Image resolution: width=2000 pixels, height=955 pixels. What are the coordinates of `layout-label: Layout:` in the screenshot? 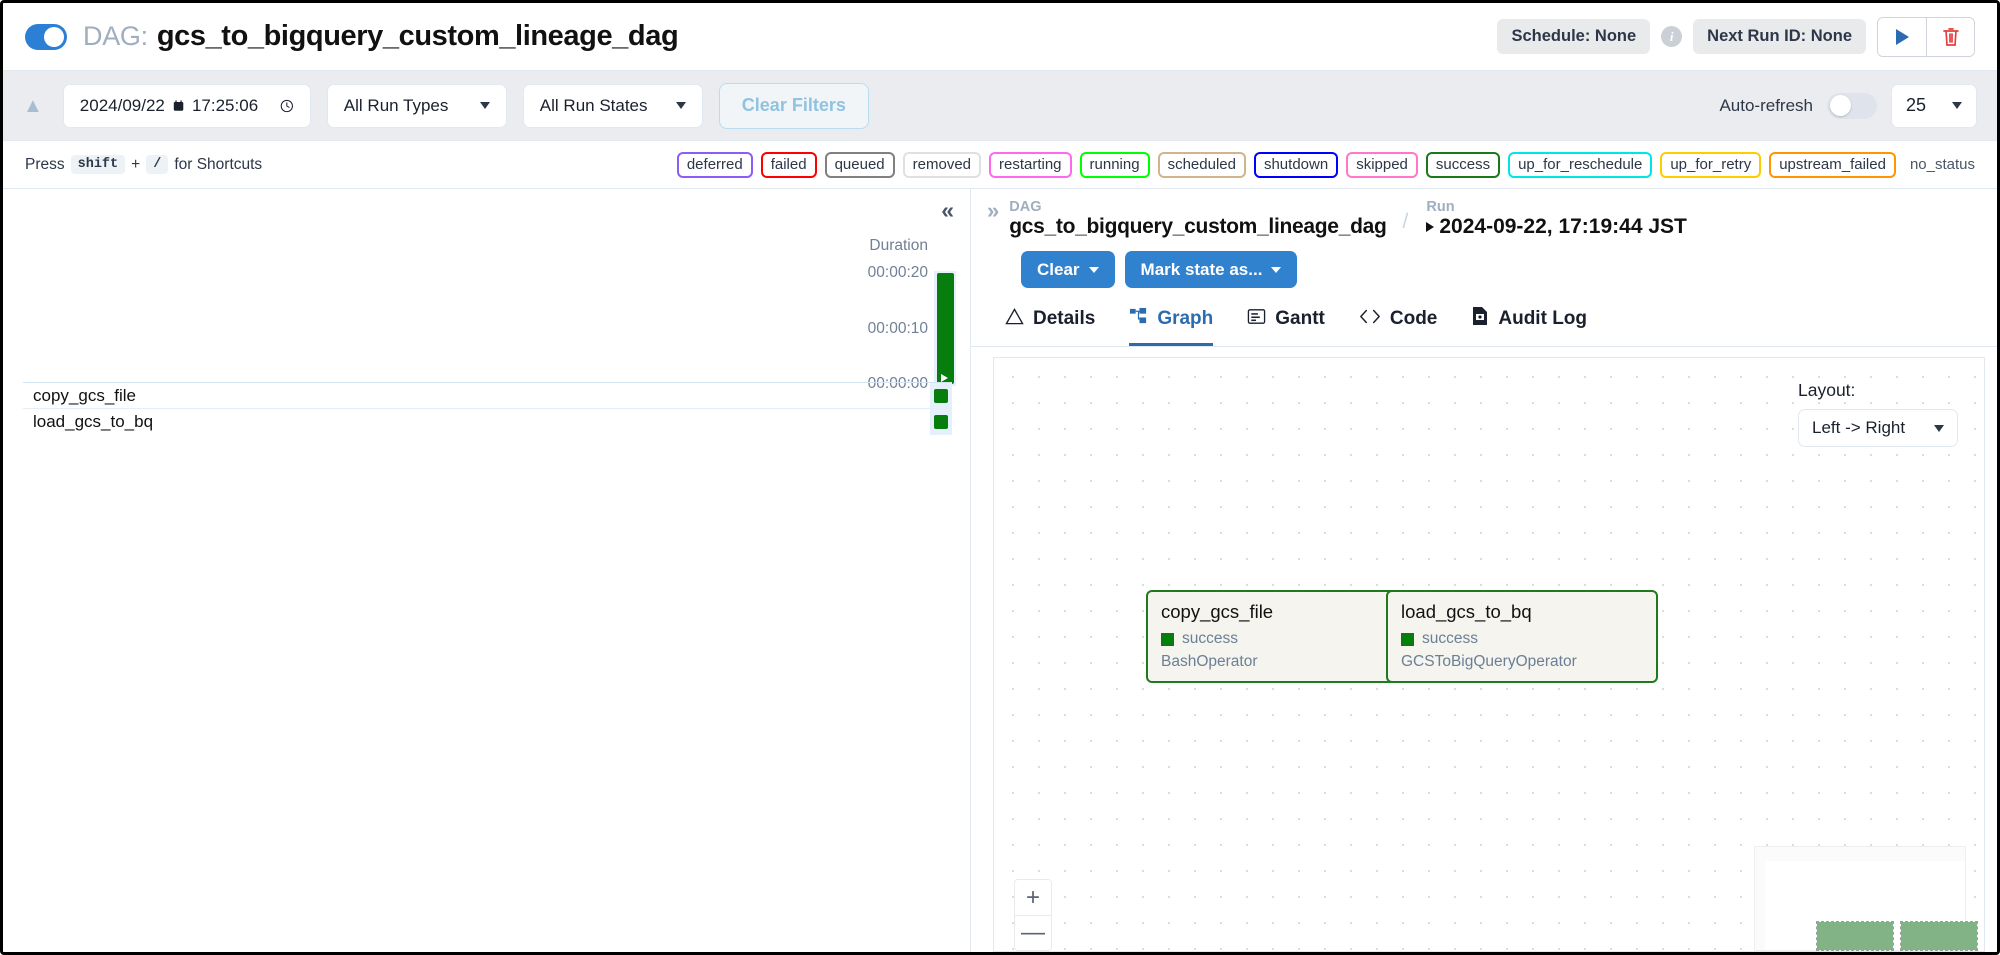 It's located at (1827, 390).